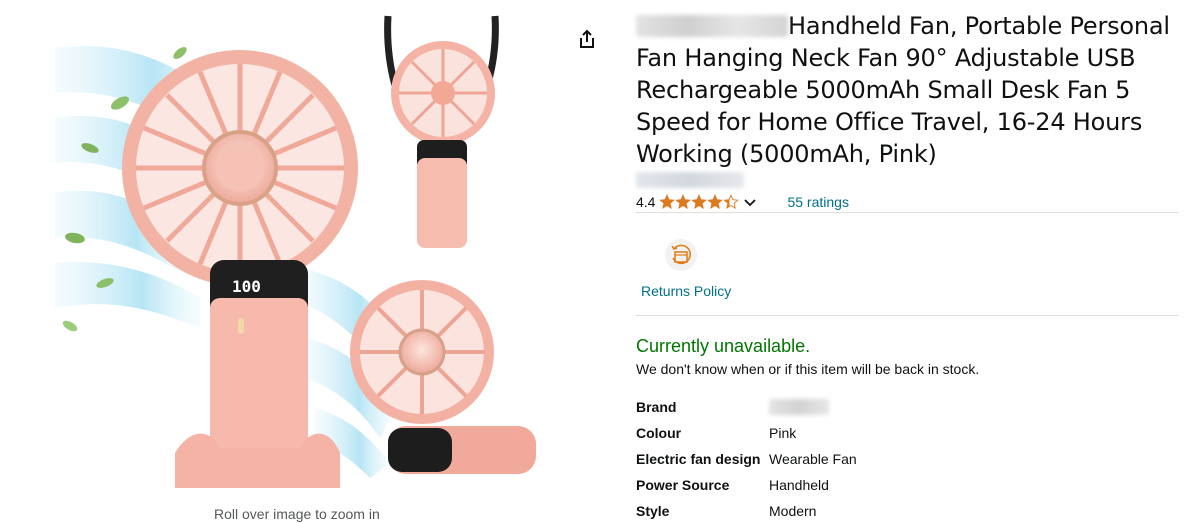 Image resolution: width=1190 pixels, height=523 pixels. Describe the element at coordinates (683, 485) in the screenshot. I see `spec-label: Power Source` at that location.